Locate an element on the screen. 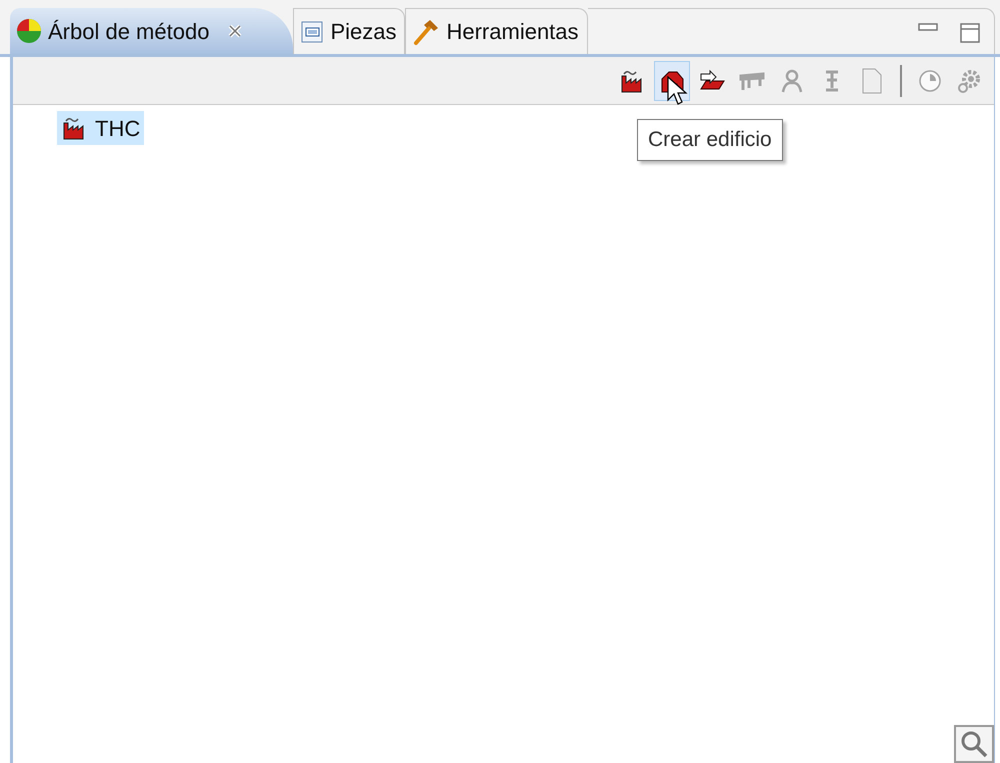 This screenshot has height=763, width=1000. tab-label: Piezas is located at coordinates (363, 32).